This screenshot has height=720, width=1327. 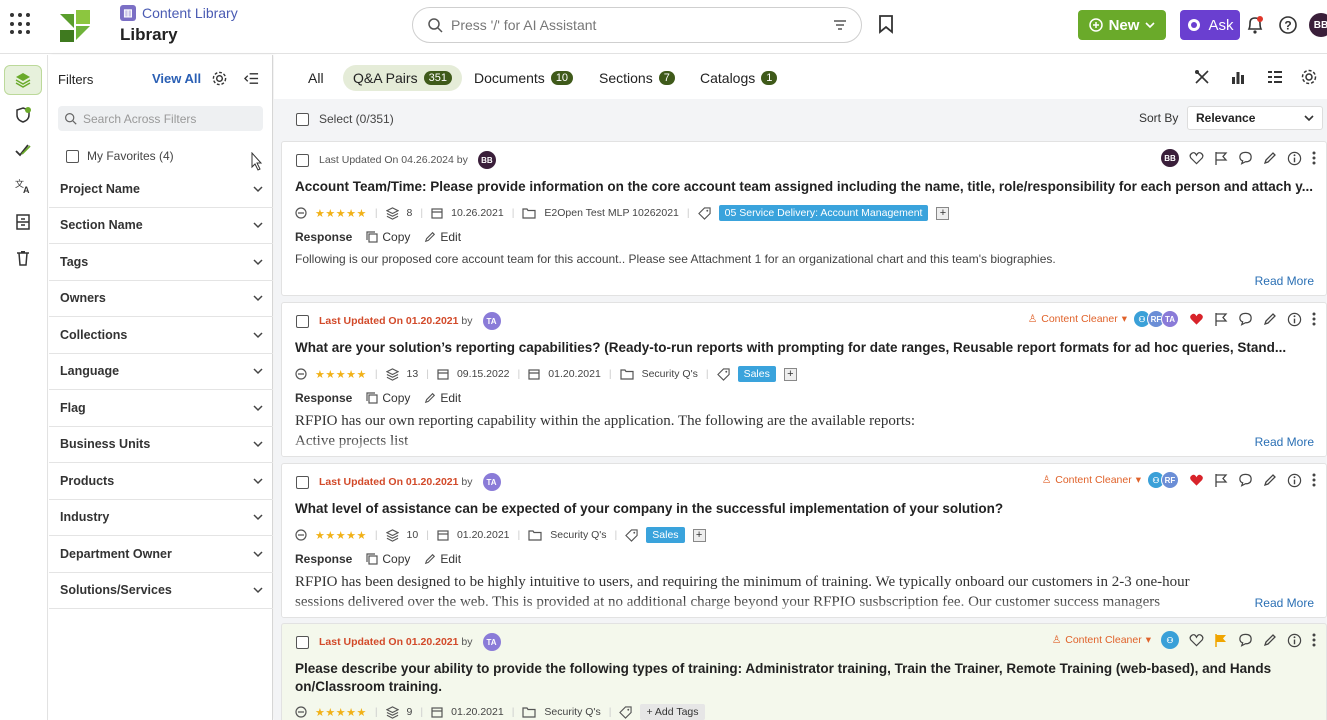 What do you see at coordinates (251, 78) in the screenshot?
I see `collapse-panel-icon` at bounding box center [251, 78].